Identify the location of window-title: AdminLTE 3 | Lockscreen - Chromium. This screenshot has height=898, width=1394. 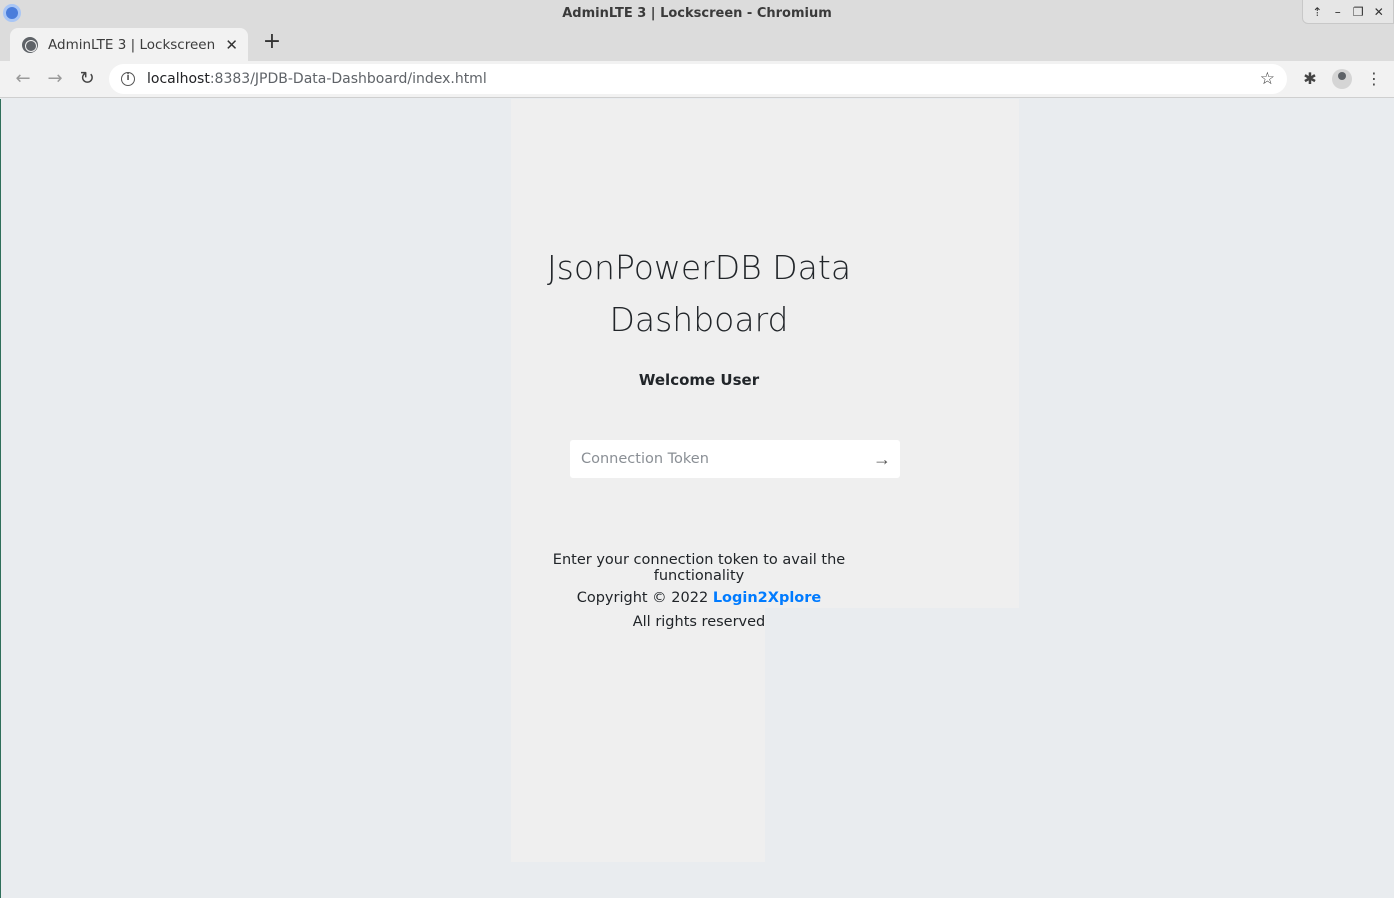
(697, 13).